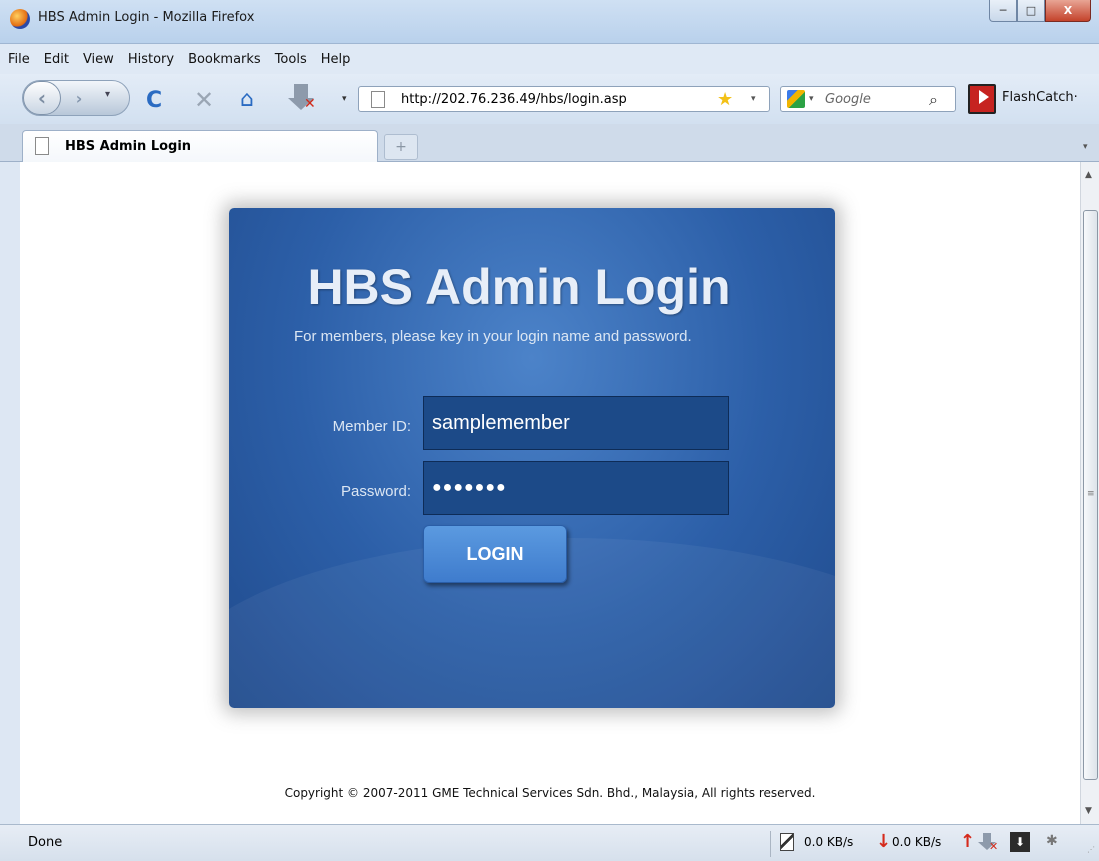 Image resolution: width=1099 pixels, height=861 pixels. I want to click on download-speed: 0.0 KB/s, so click(829, 842).